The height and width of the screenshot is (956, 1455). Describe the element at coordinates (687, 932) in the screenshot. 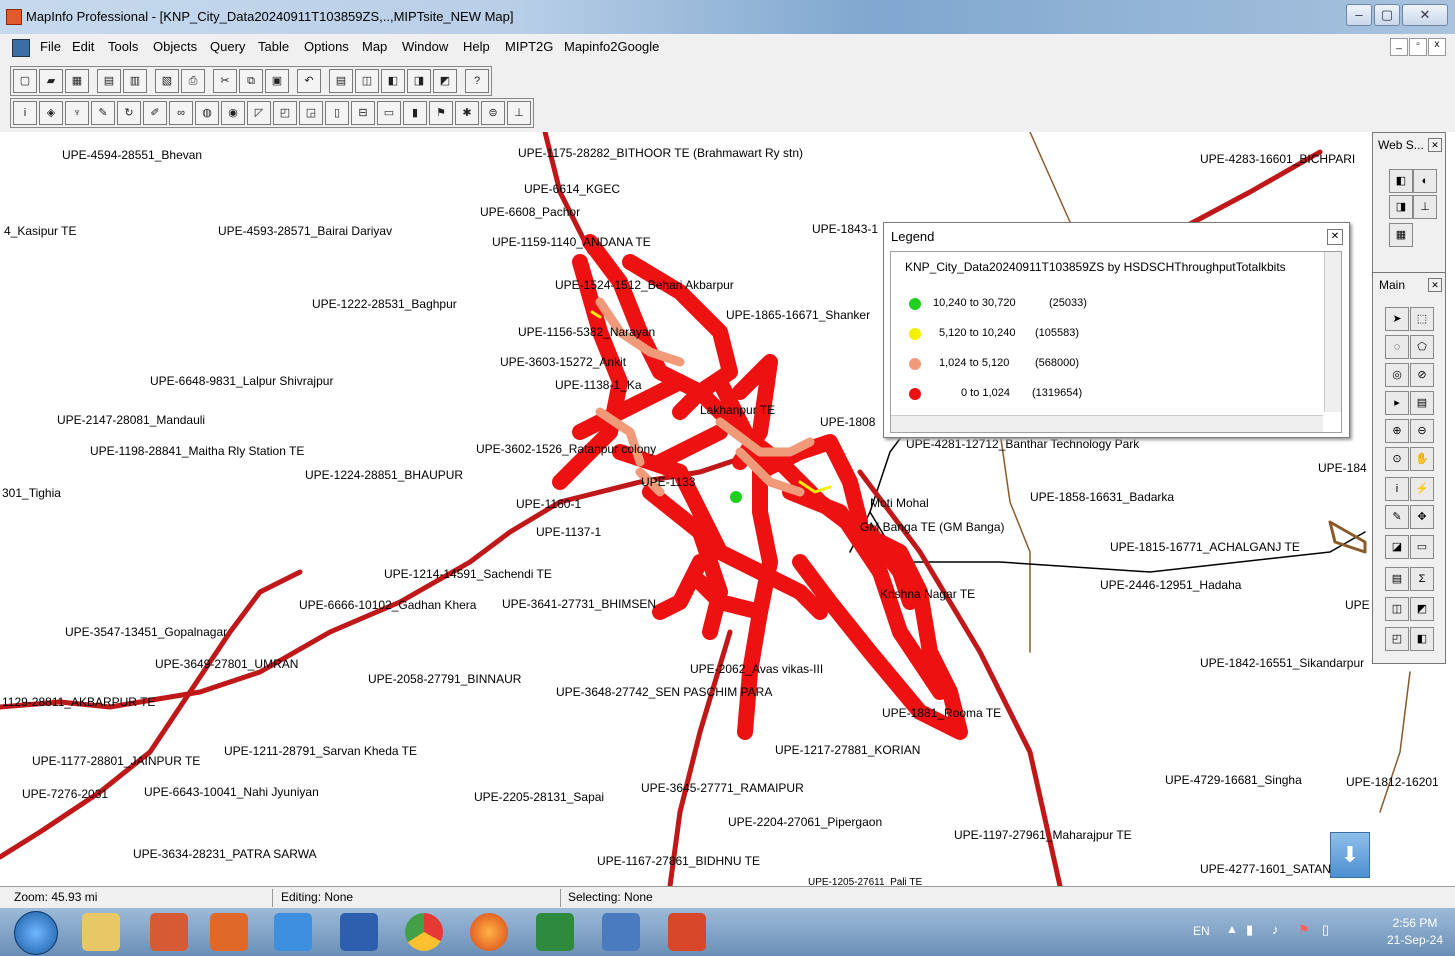

I see `powerpoint-icon` at that location.